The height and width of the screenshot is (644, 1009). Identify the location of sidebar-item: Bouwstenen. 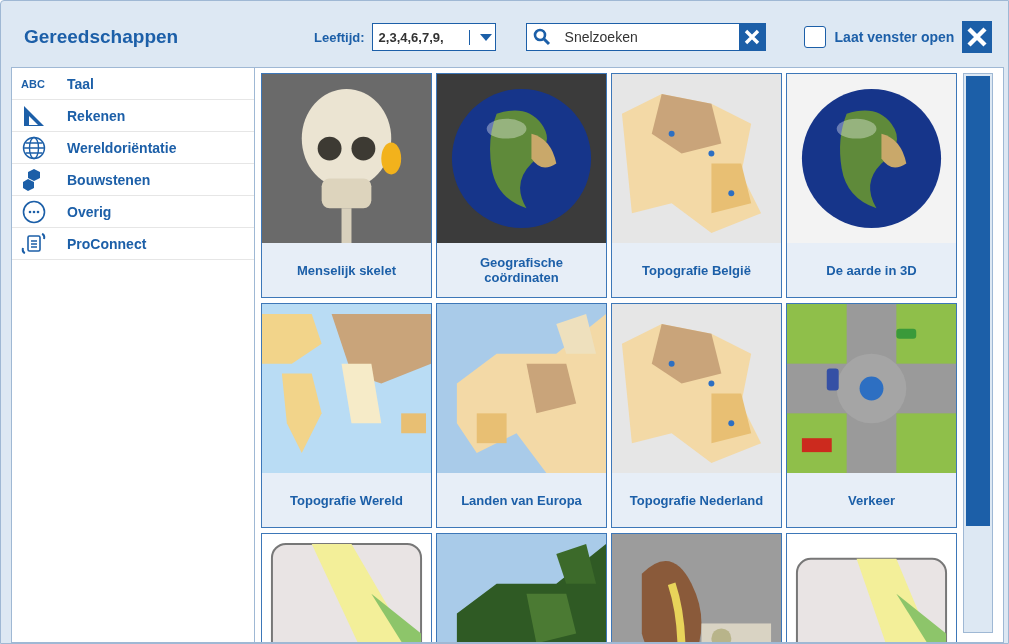
(133, 180).